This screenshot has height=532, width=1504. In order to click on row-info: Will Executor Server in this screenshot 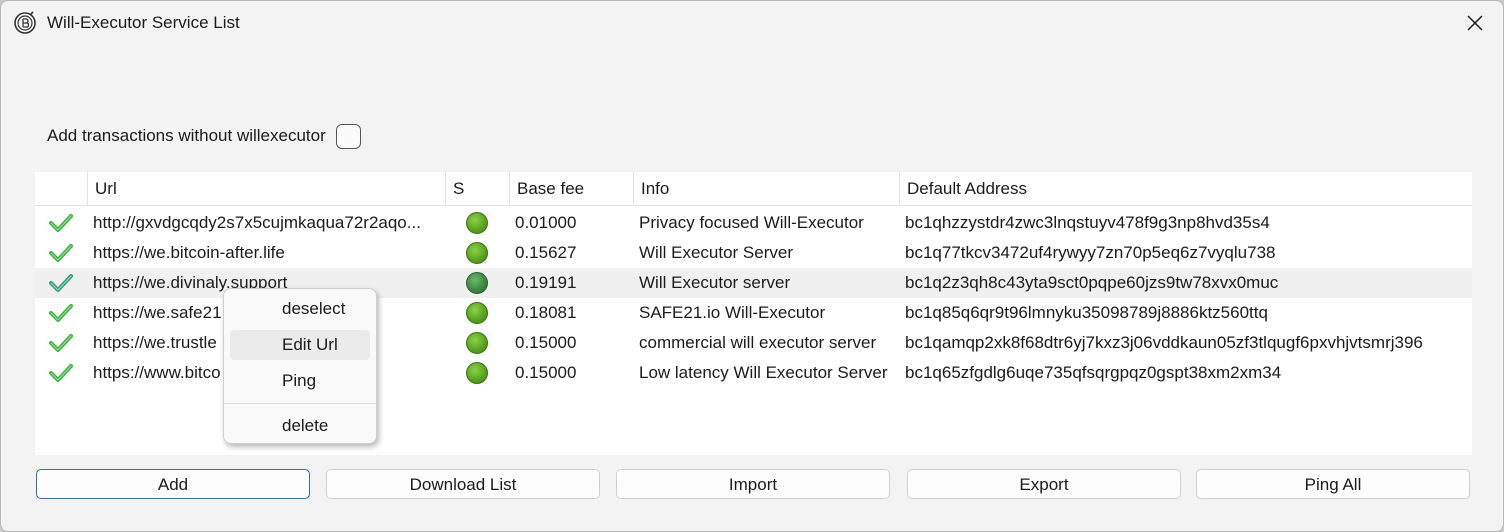, I will do `click(716, 252)`.